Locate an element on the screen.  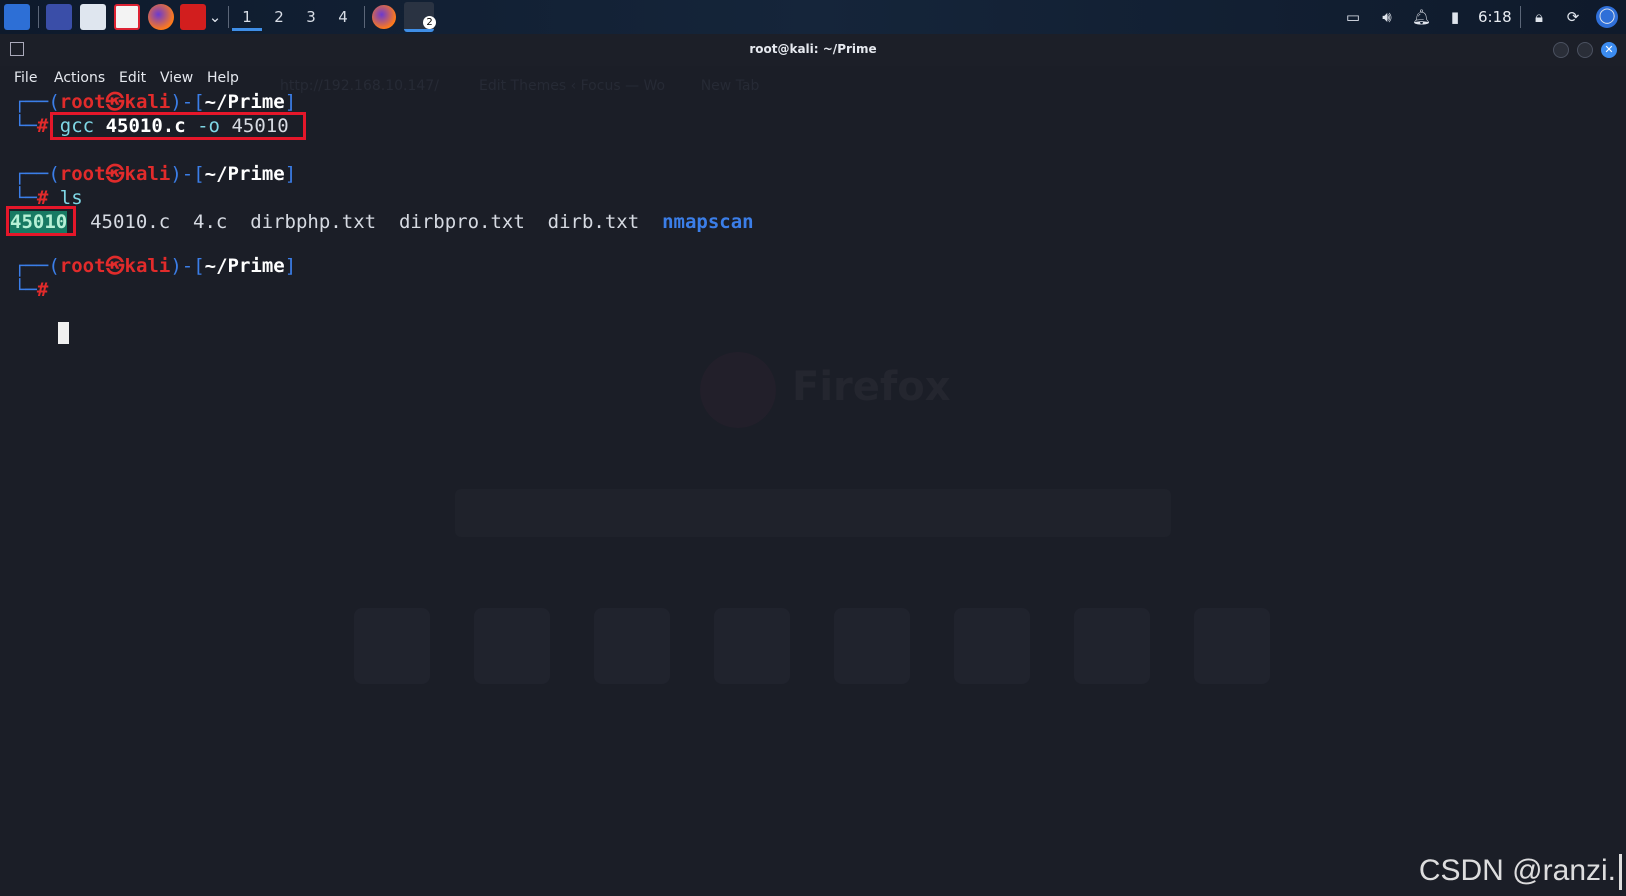
text-cursor is located at coordinates (63, 333).